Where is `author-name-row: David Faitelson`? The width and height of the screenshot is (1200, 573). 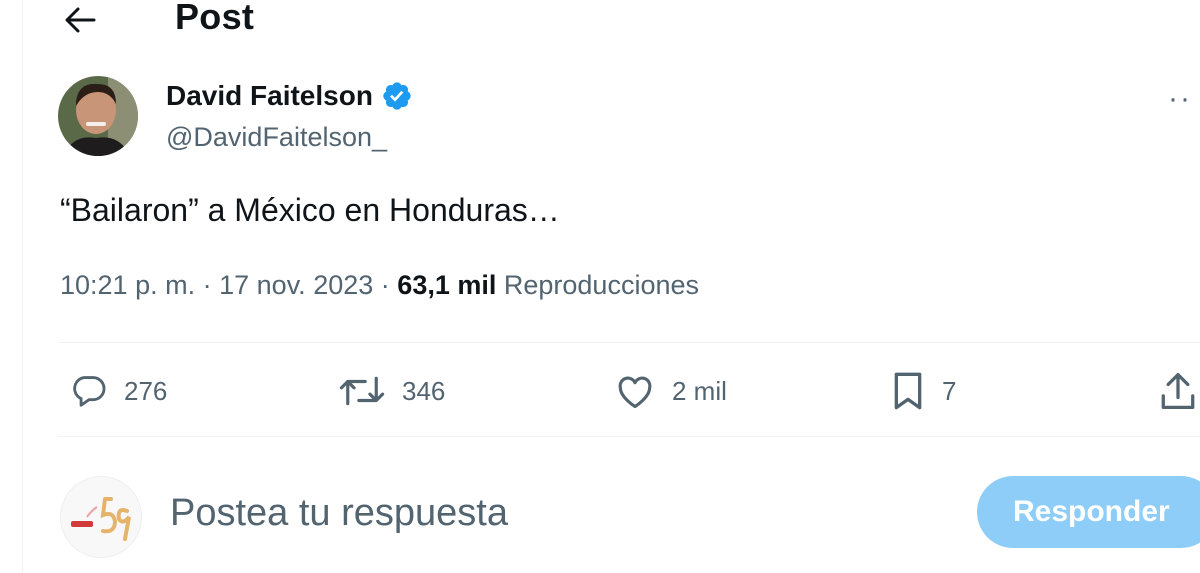 author-name-row: David Faitelson is located at coordinates (289, 96).